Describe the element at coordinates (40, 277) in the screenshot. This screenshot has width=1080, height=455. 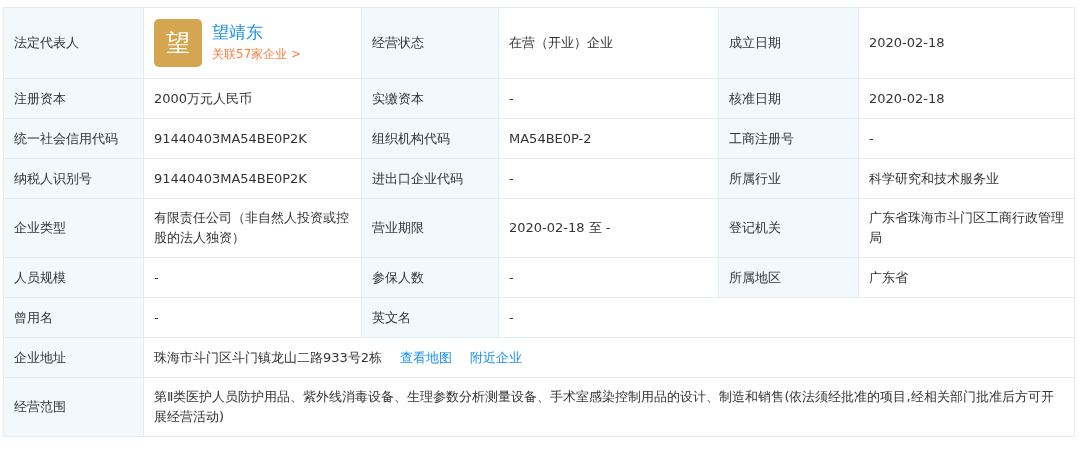
I see `field-label: 人员规模` at that location.